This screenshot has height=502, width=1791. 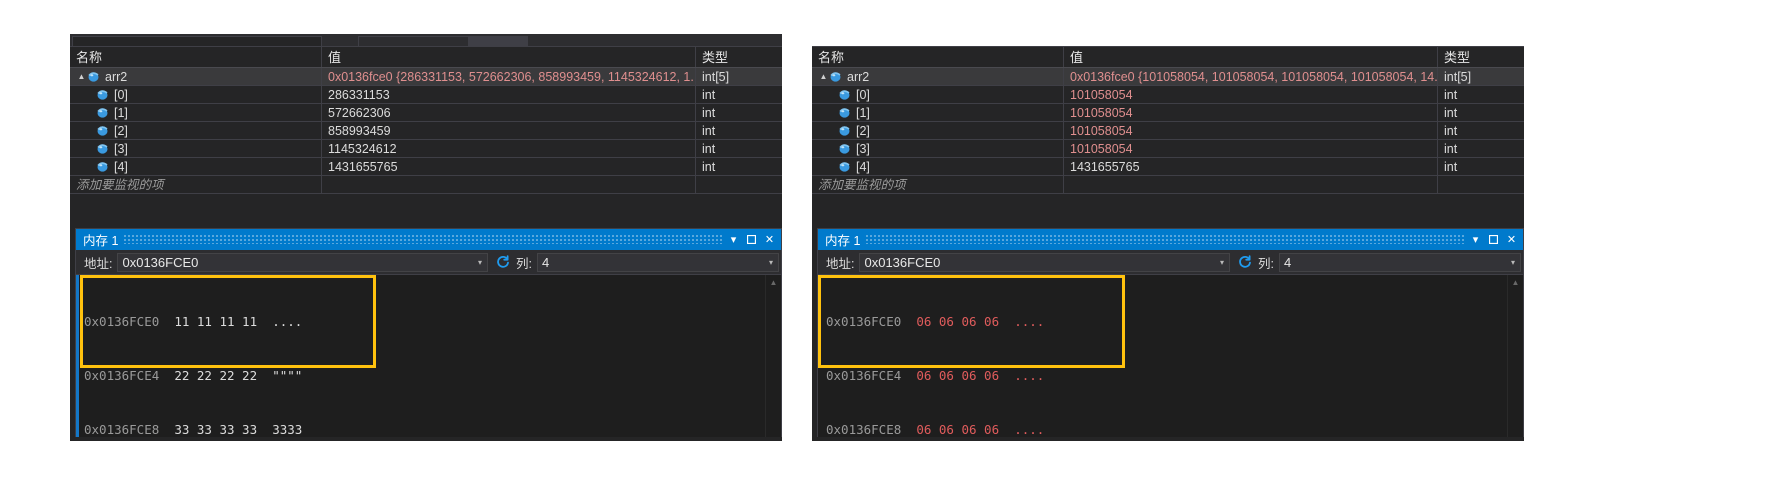 What do you see at coordinates (509, 148) in the screenshot?
I see `watch-cell-value: 1145324612` at bounding box center [509, 148].